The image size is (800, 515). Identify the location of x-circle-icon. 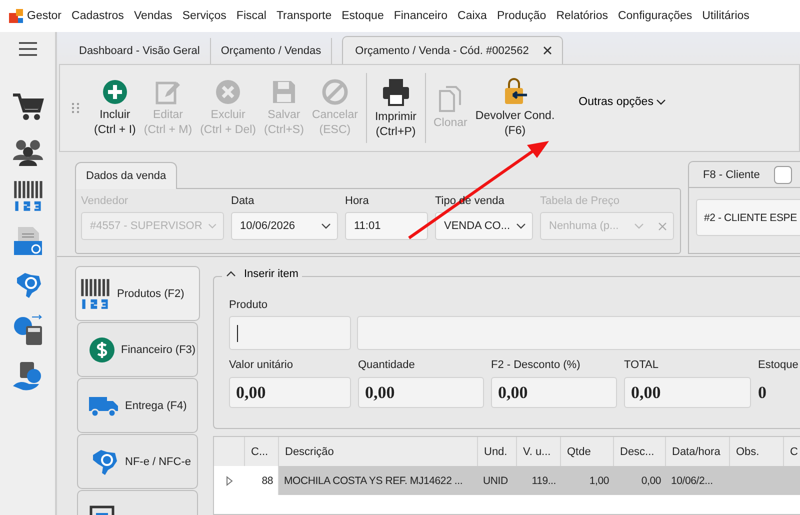
(228, 92).